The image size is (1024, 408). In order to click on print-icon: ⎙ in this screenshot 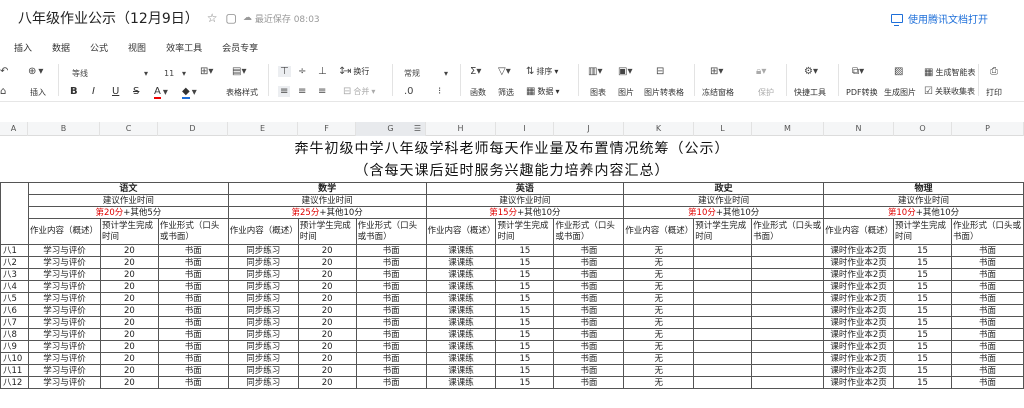, I will do `click(994, 71)`.